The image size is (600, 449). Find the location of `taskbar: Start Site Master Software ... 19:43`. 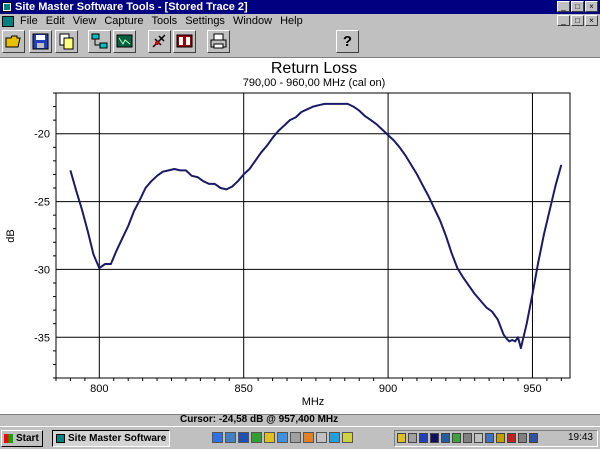

taskbar: Start Site Master Software ... 19:43 is located at coordinates (300, 437).